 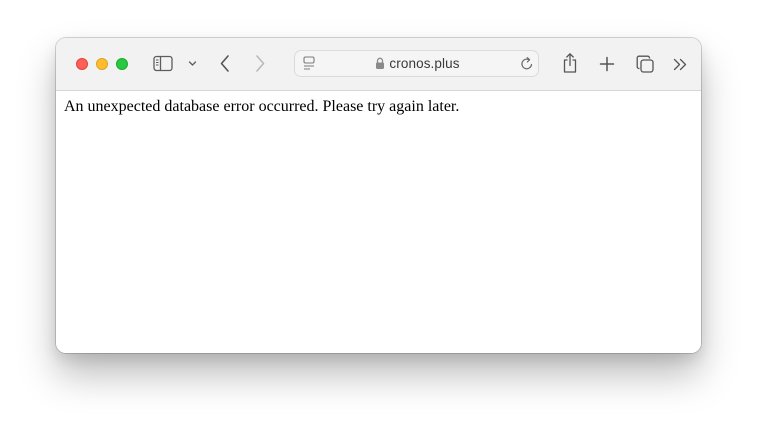 I want to click on lock-icon, so click(x=380, y=63).